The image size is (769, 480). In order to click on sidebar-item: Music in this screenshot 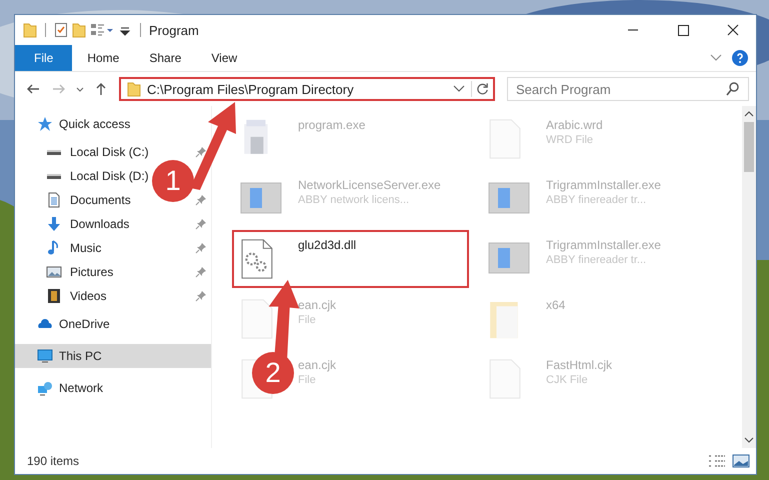, I will do `click(86, 248)`.